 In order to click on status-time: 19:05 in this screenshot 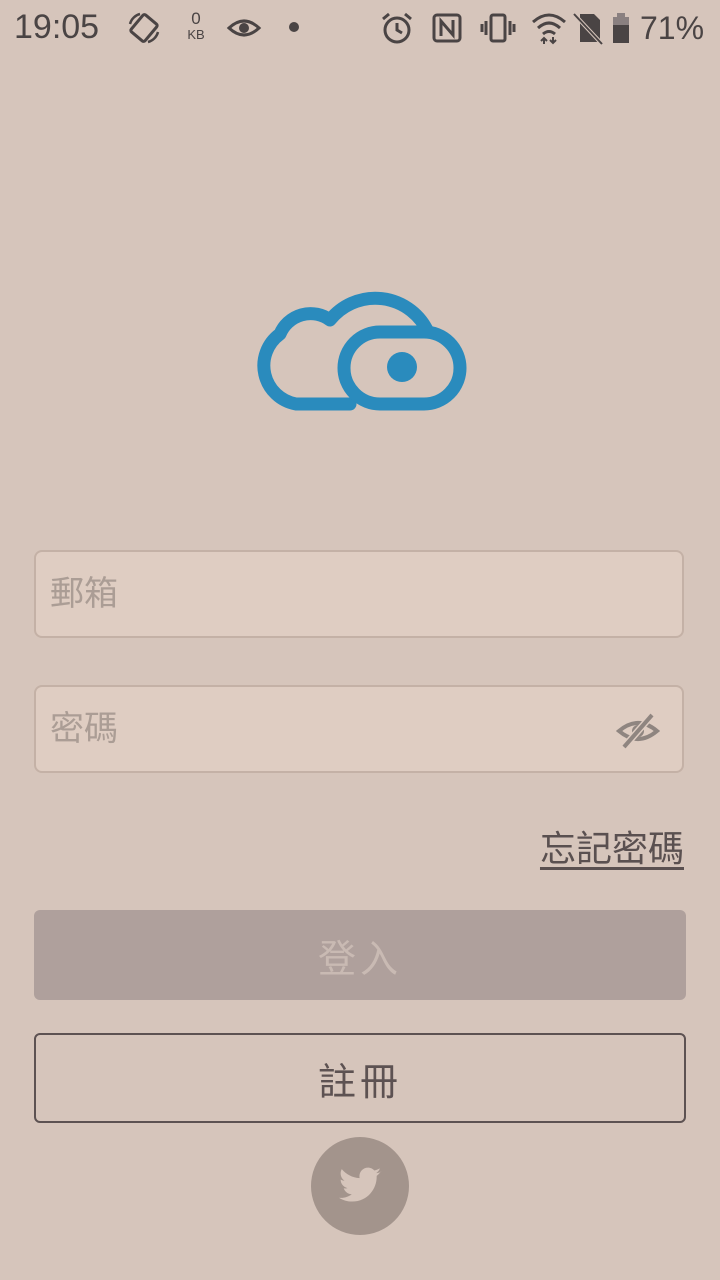, I will do `click(57, 27)`.